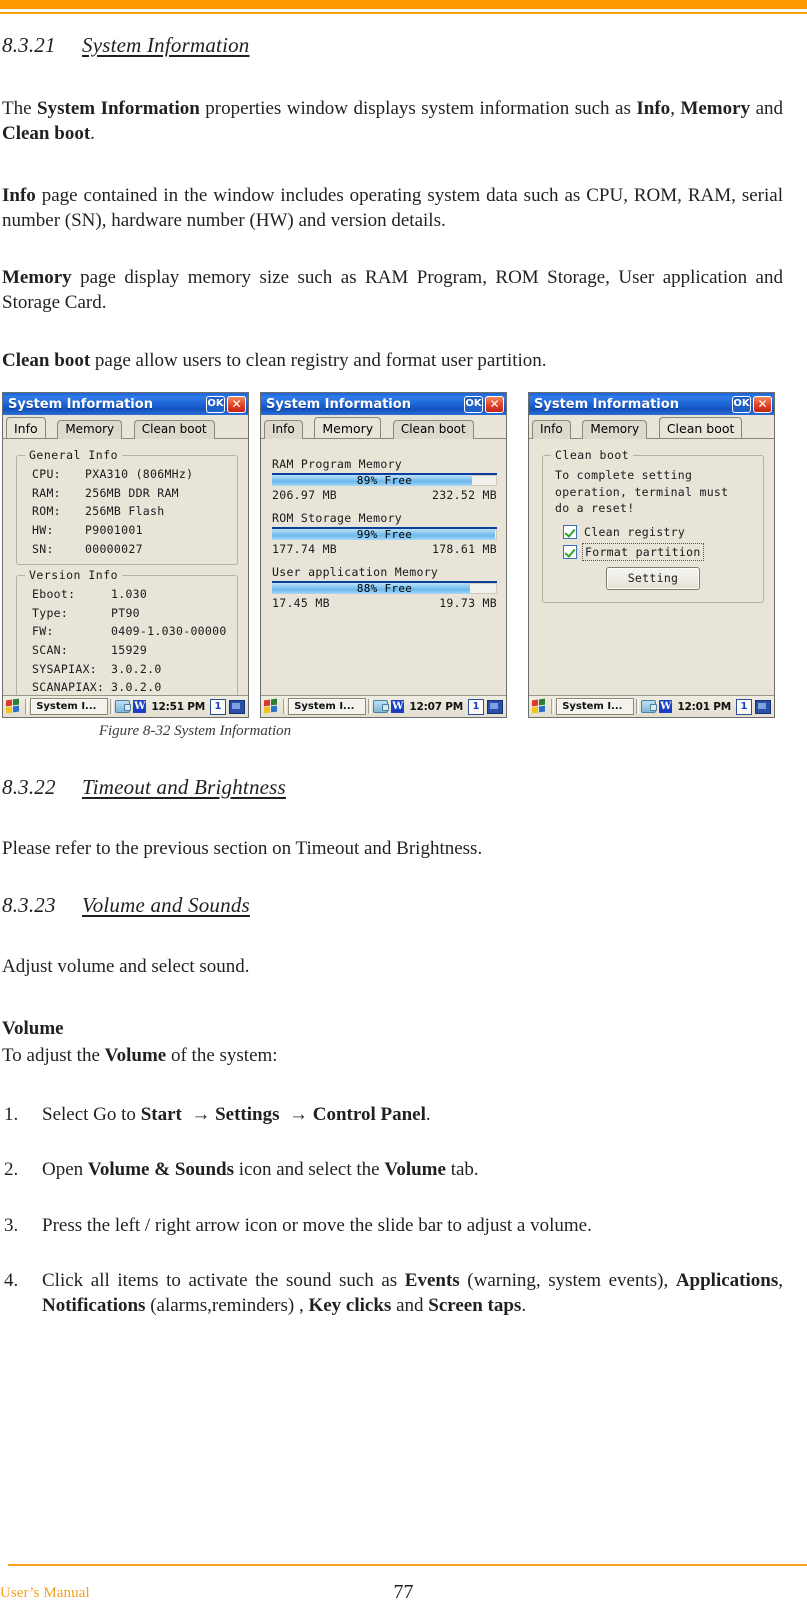  Describe the element at coordinates (178, 707) in the screenshot. I see `clock: 12:51 PM` at that location.